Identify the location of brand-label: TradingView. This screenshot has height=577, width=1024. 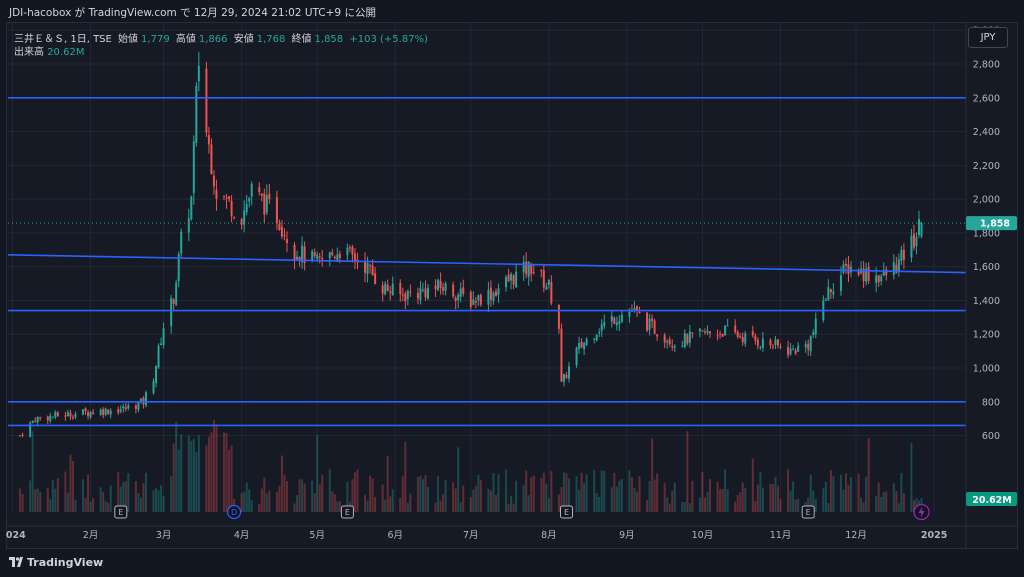
(65, 562).